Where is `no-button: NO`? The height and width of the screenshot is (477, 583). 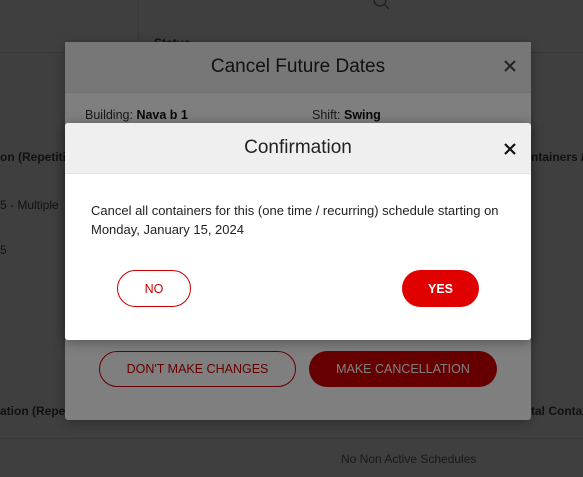
no-button: NO is located at coordinates (154, 288).